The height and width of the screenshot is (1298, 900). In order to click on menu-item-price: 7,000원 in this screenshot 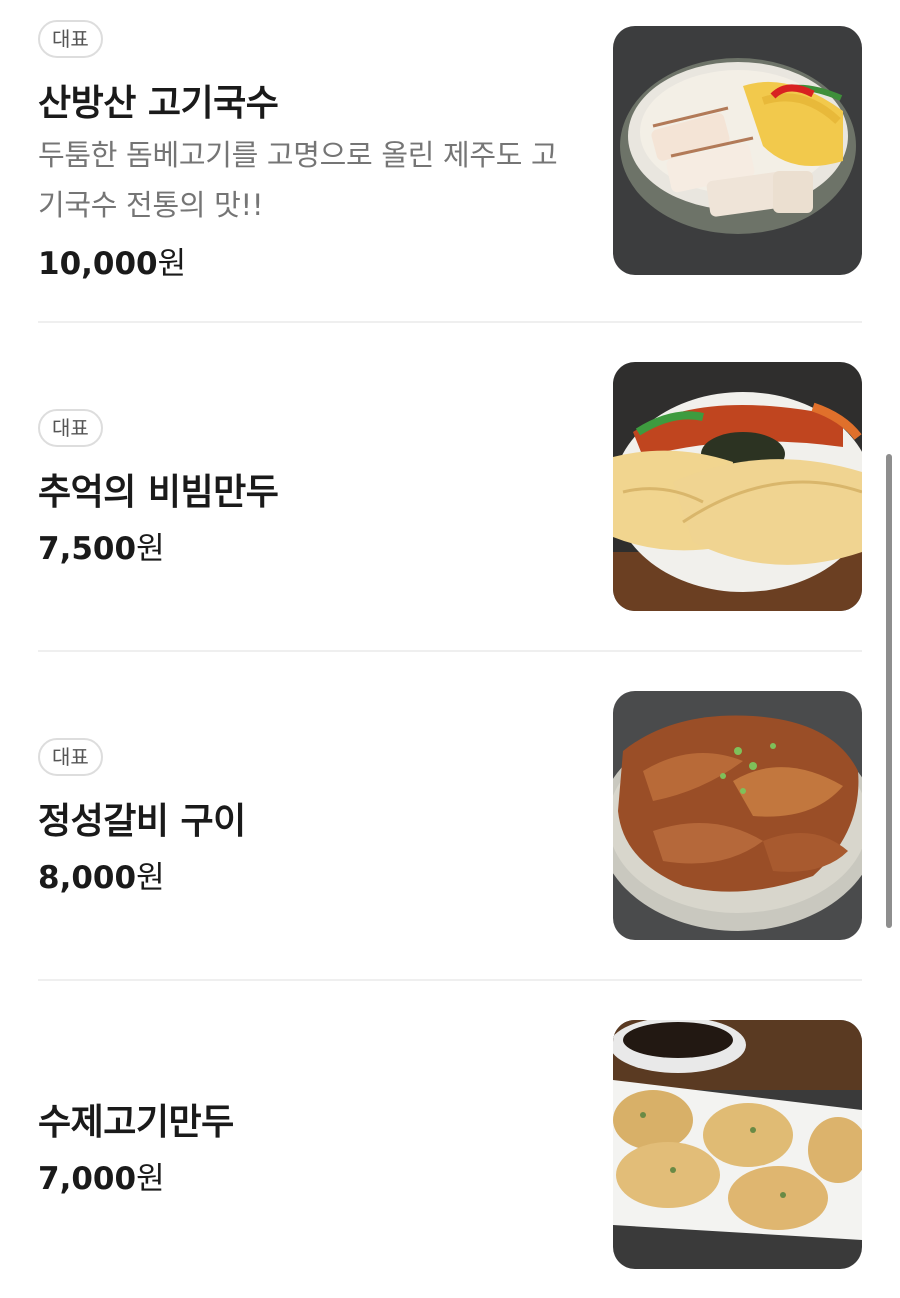, I will do `click(101, 1175)`.